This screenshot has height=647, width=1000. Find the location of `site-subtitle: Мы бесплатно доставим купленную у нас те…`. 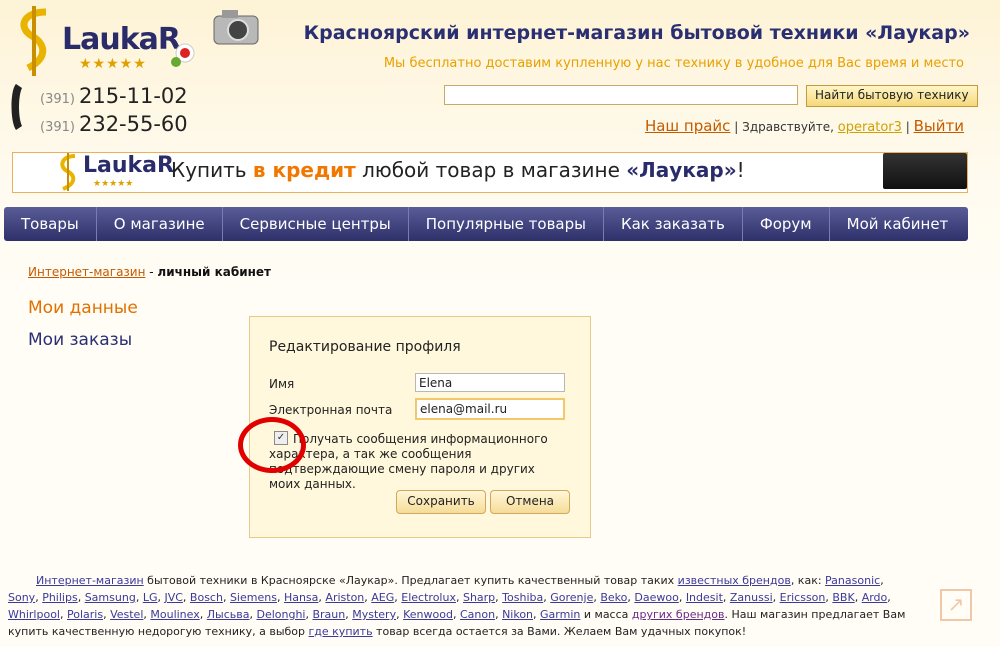

site-subtitle: Мы бесплатно доставим купленную у нас те… is located at coordinates (673, 63).